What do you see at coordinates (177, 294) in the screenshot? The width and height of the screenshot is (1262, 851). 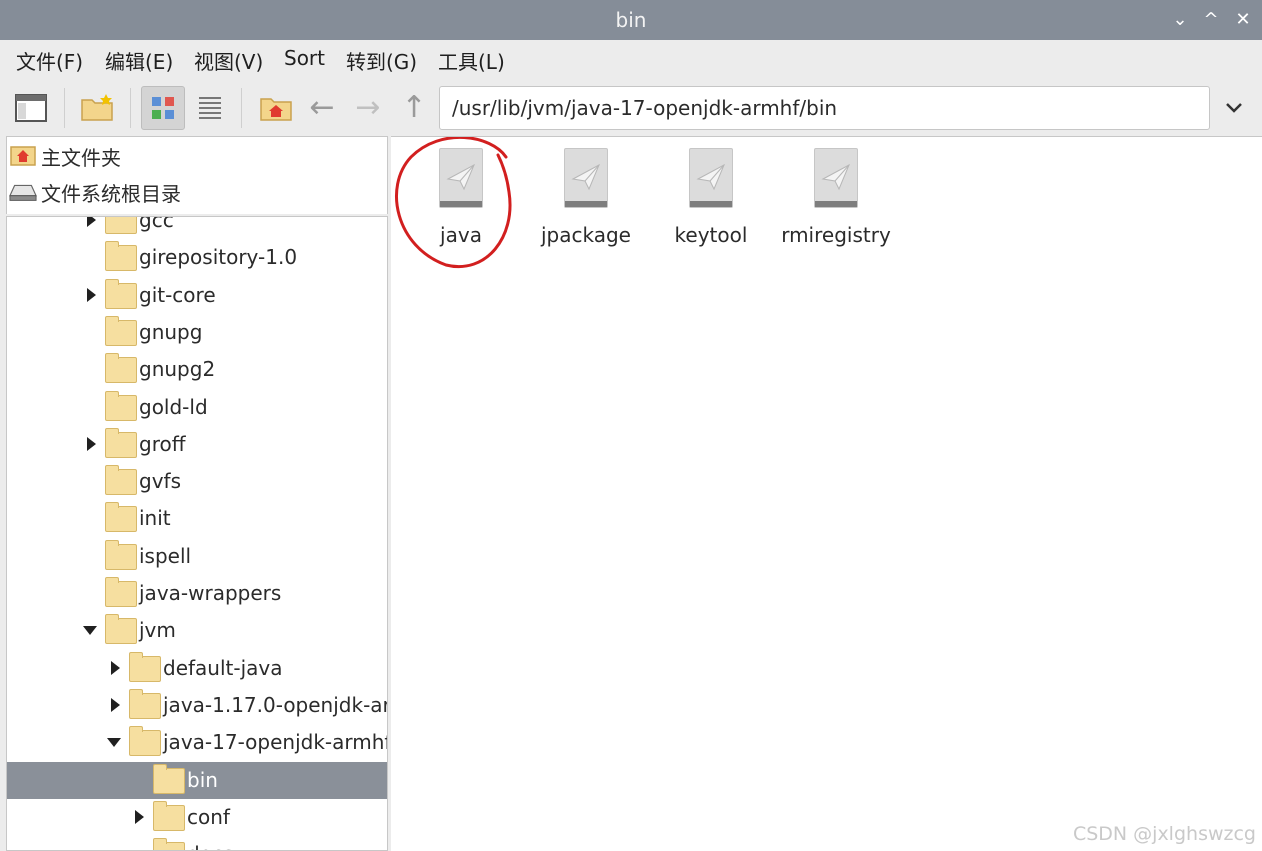 I see `tree-item-label: git-core` at bounding box center [177, 294].